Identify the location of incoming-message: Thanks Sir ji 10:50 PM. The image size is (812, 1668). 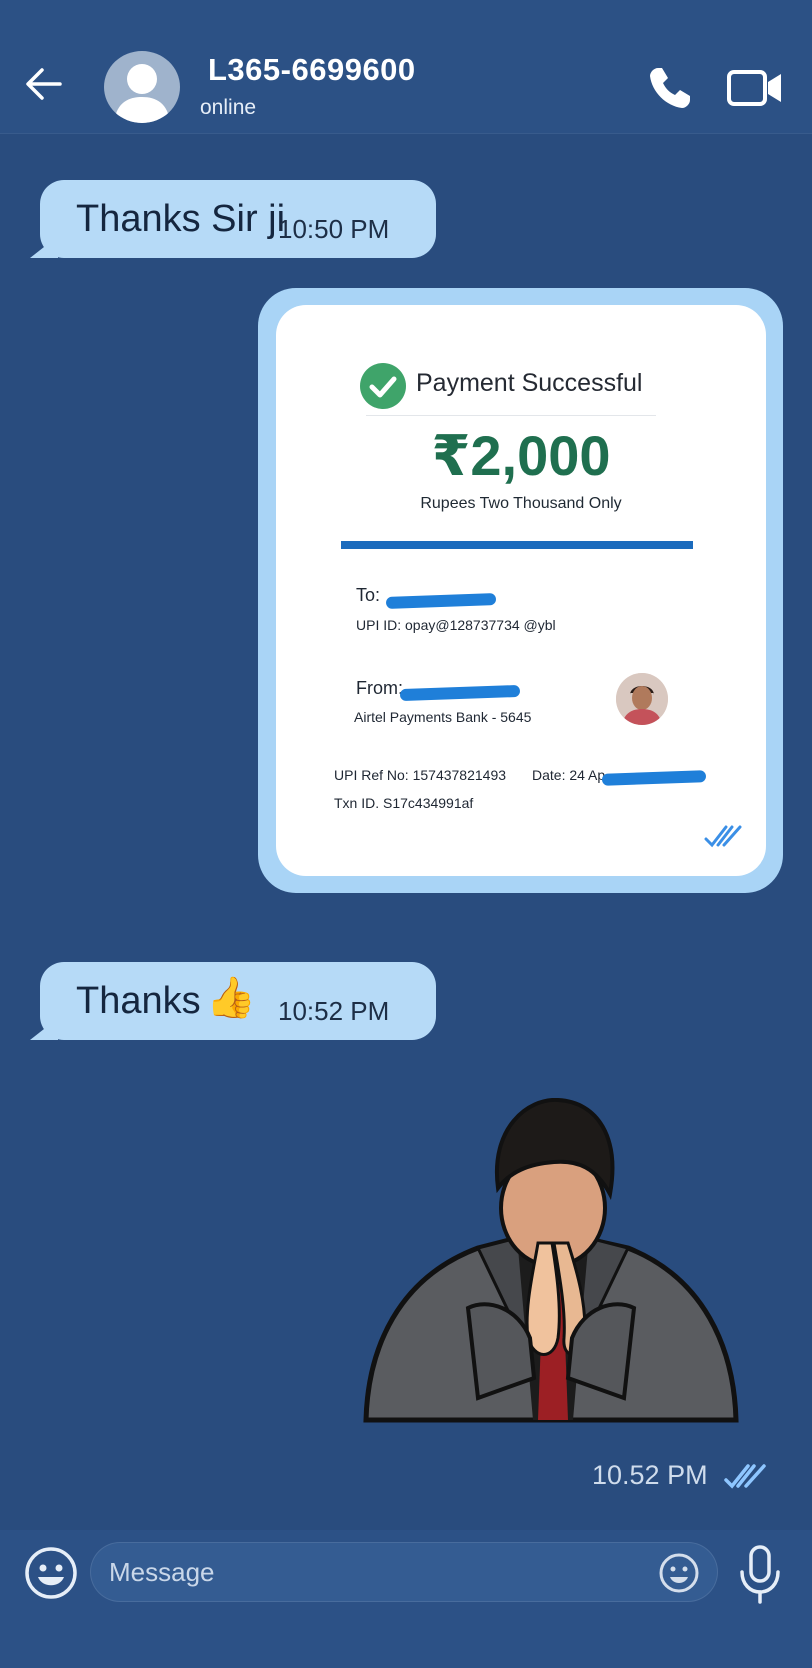
(233, 219).